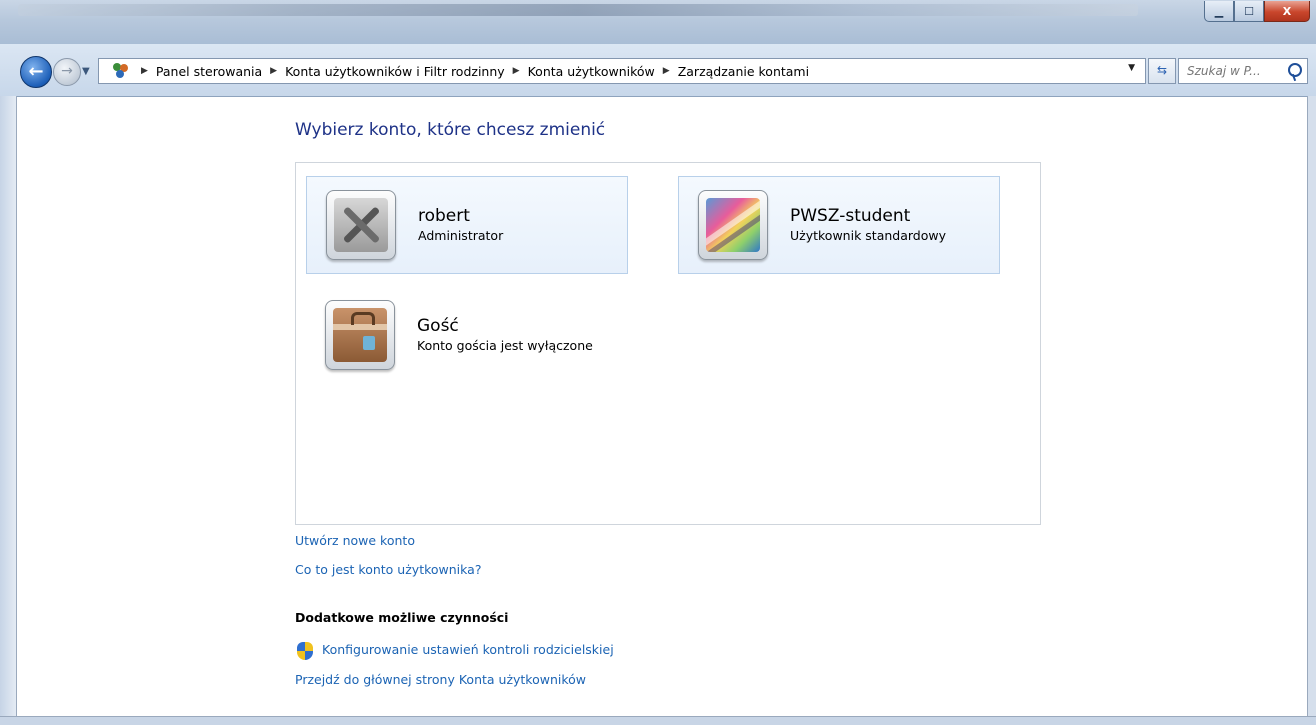 The width and height of the screenshot is (1316, 725). Describe the element at coordinates (444, 216) in the screenshot. I see `account-name: robert` at that location.